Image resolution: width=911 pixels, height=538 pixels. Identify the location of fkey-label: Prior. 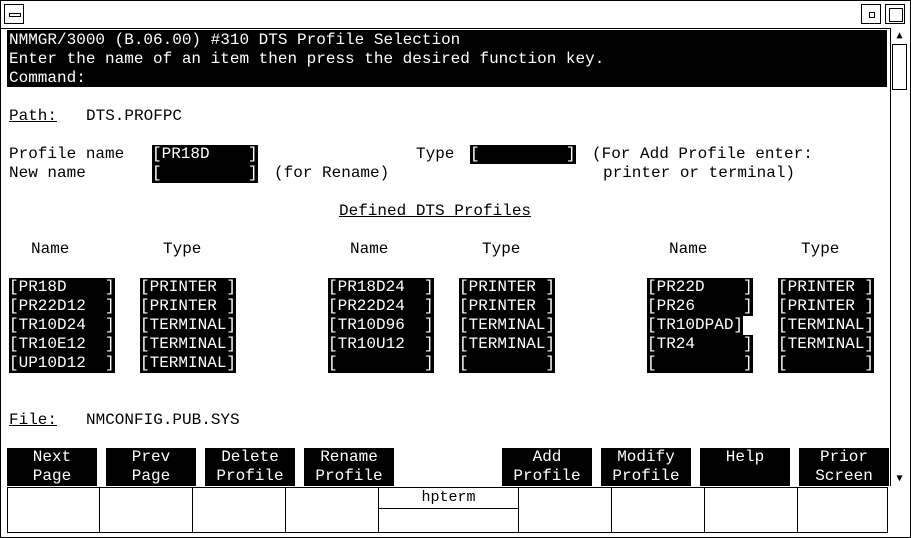
(843, 457).